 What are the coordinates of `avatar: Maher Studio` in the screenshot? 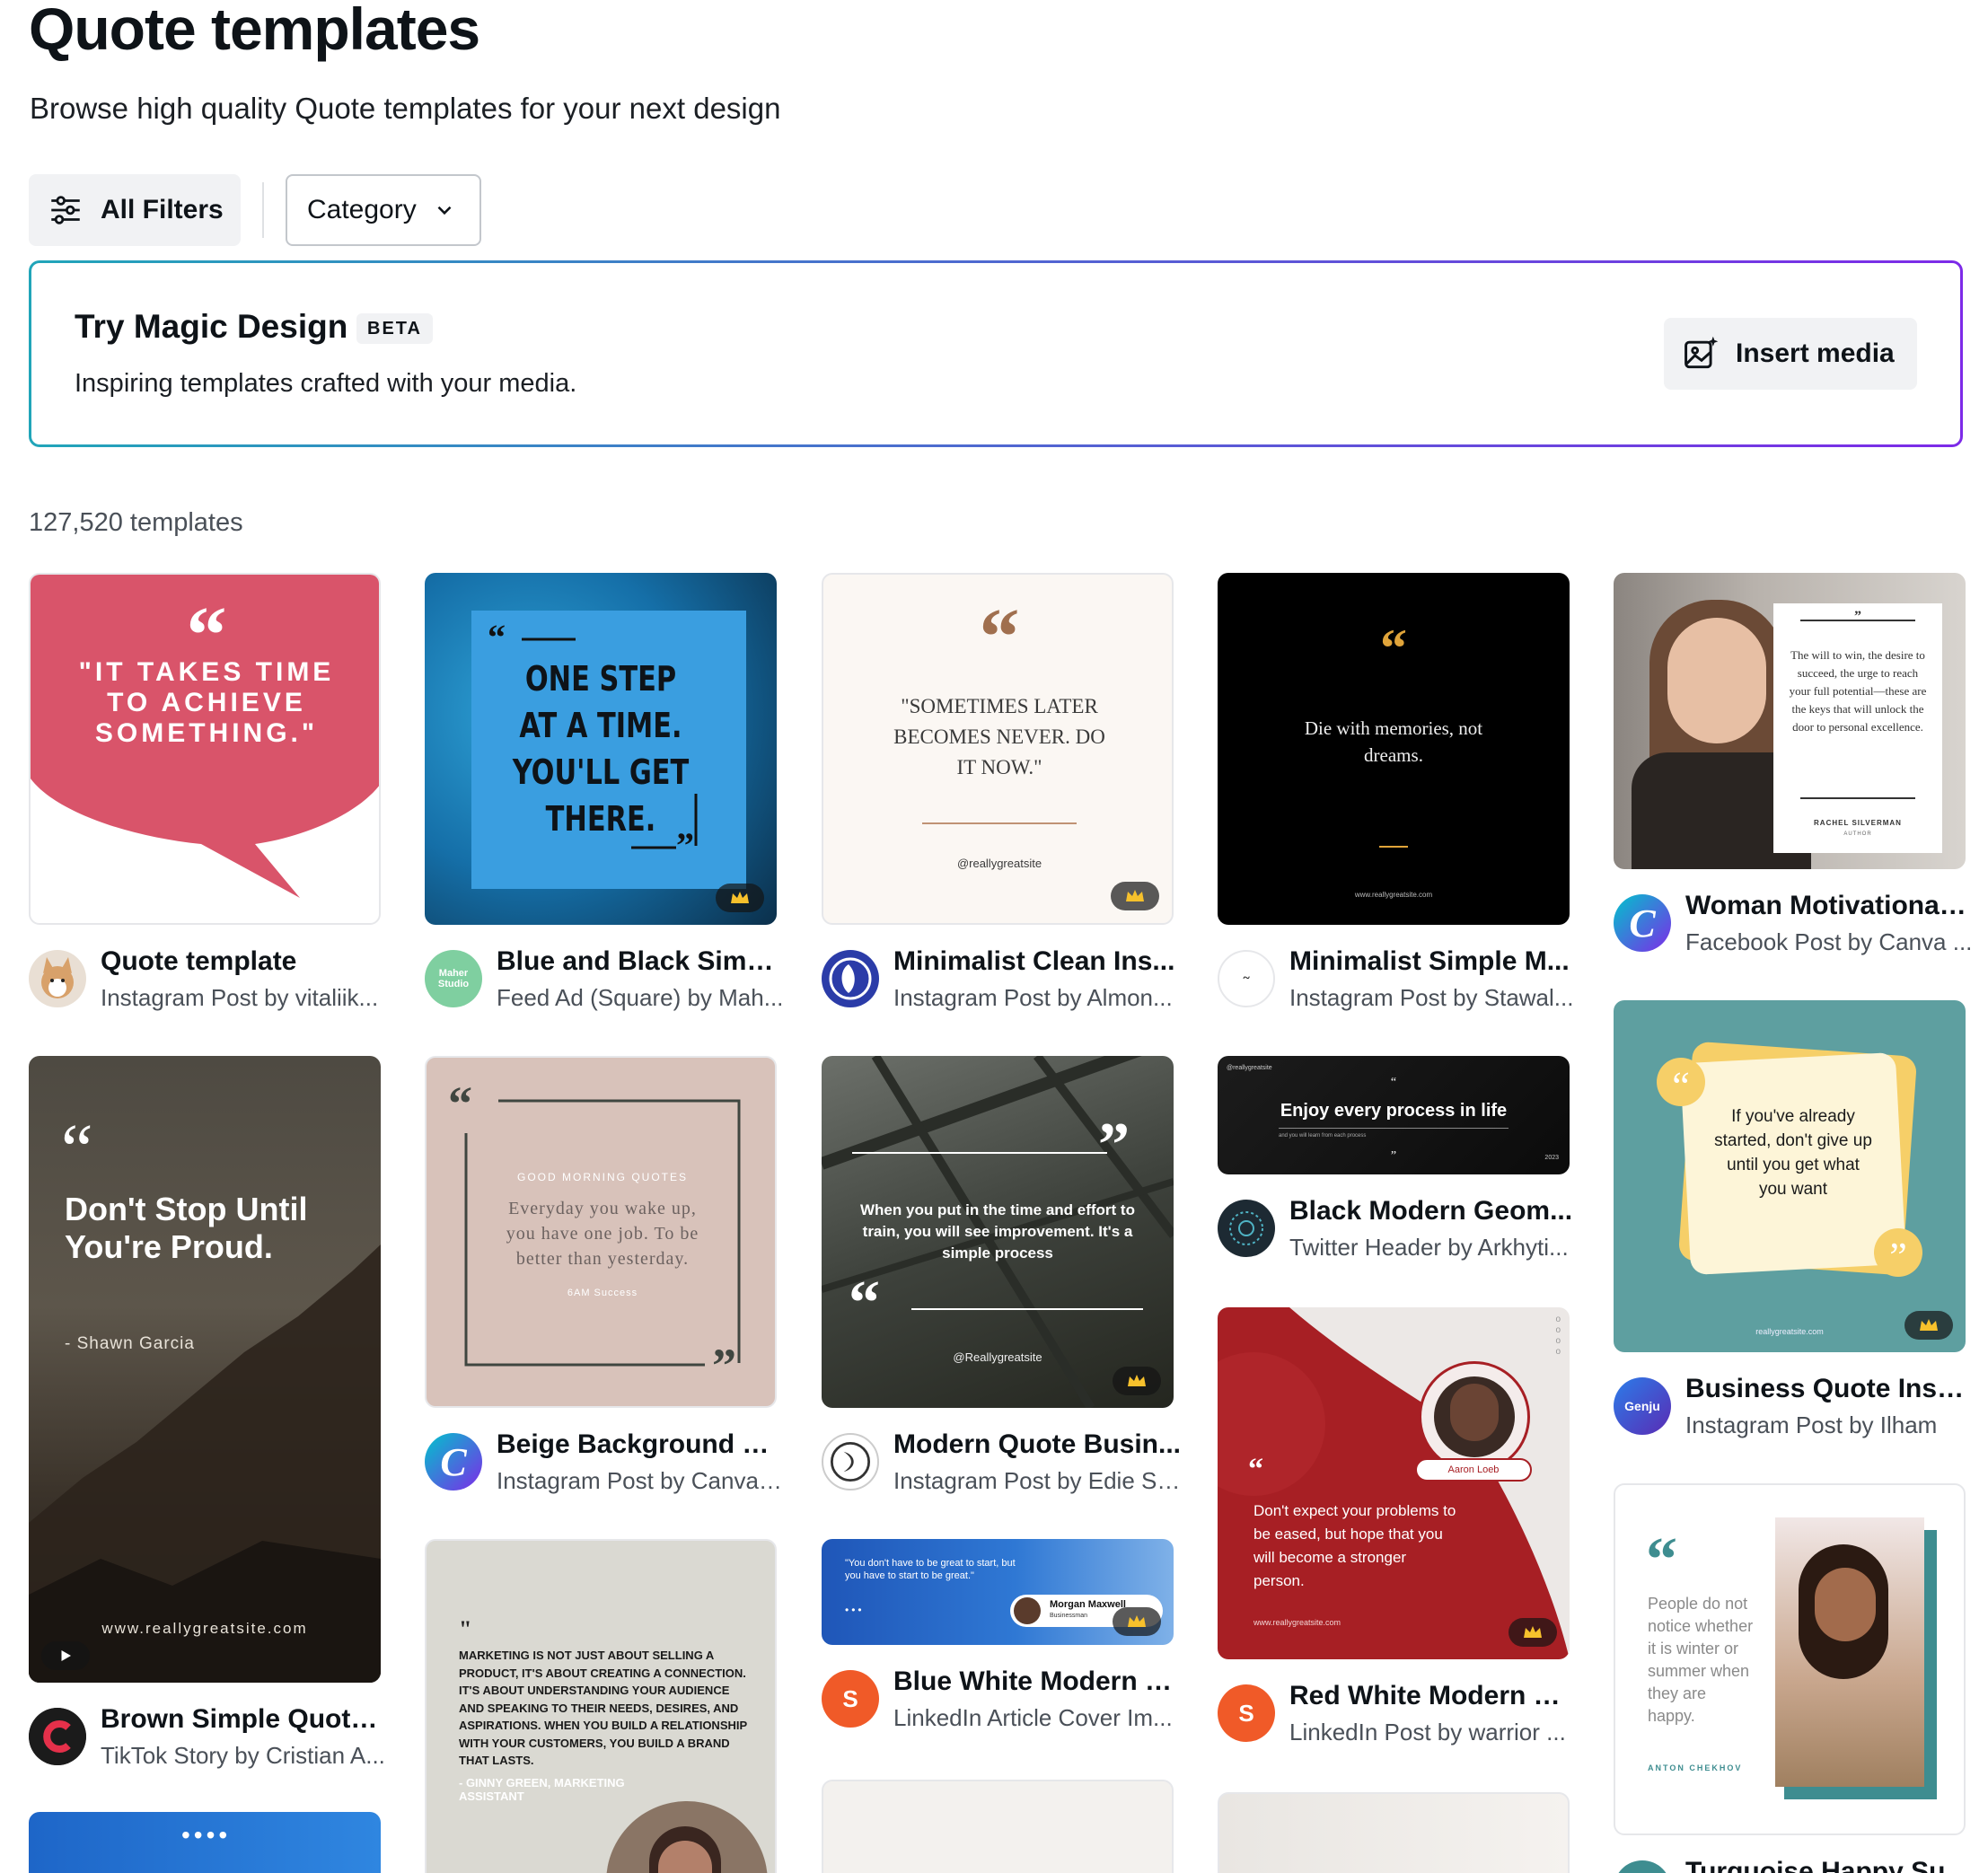 It's located at (453, 978).